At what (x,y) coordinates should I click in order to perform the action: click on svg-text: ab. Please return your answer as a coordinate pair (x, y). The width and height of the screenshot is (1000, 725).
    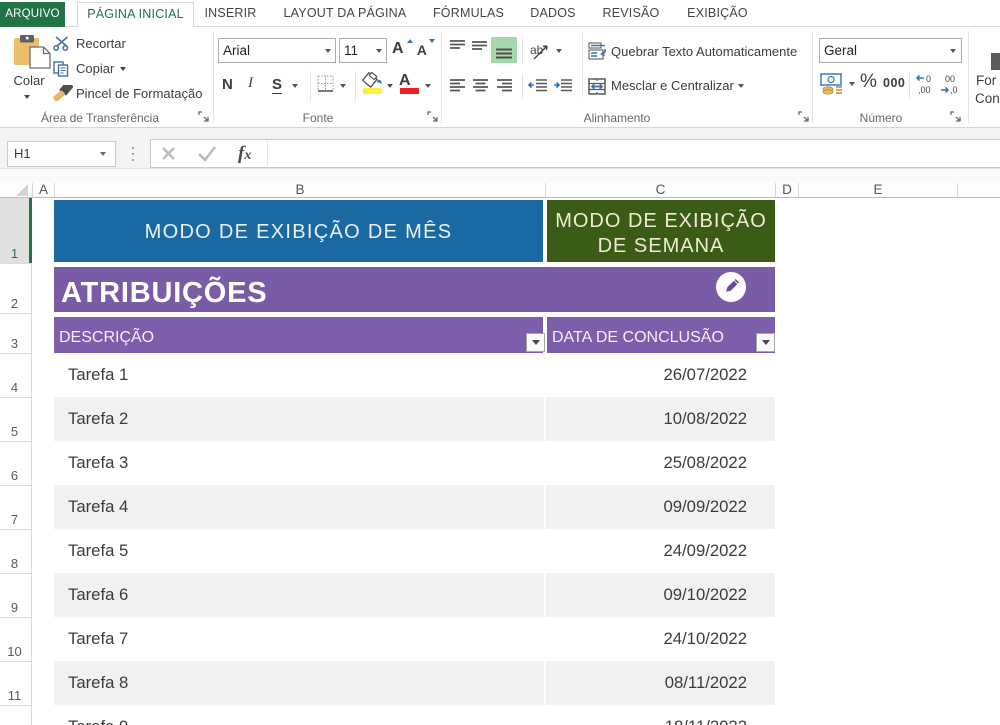
    Looking at the image, I should click on (537, 50).